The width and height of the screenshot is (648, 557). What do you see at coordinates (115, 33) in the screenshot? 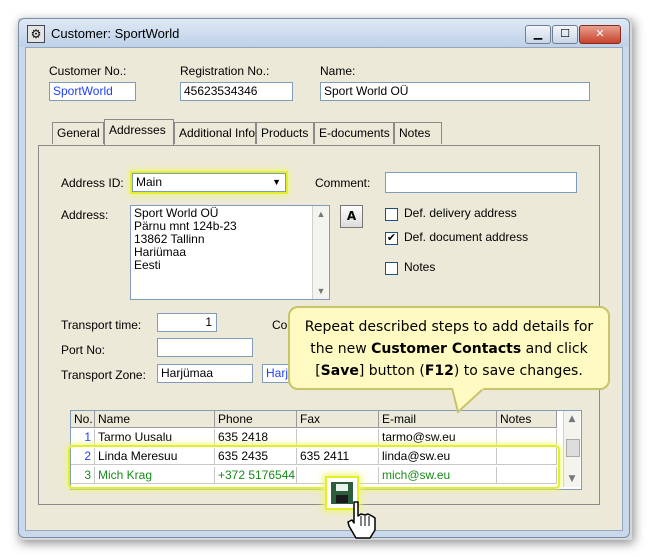
I see `window-title: Customer: SportWorld` at bounding box center [115, 33].